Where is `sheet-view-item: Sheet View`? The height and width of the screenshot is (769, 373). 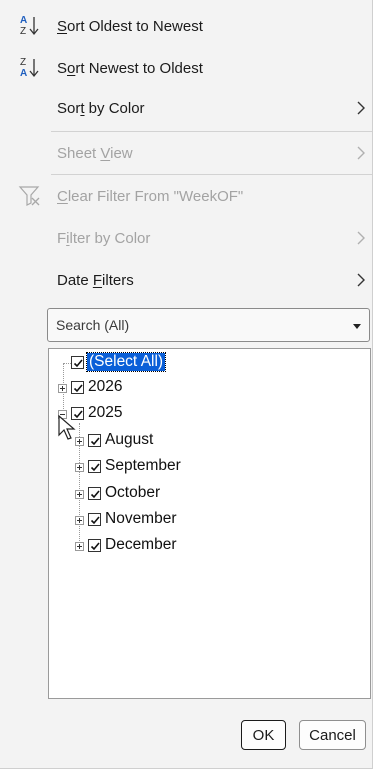
sheet-view-item: Sheet View is located at coordinates (186, 153).